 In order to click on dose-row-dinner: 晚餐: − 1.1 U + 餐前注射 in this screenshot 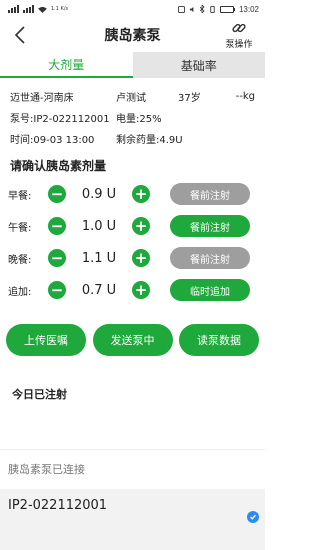, I will do `click(132, 258)`.